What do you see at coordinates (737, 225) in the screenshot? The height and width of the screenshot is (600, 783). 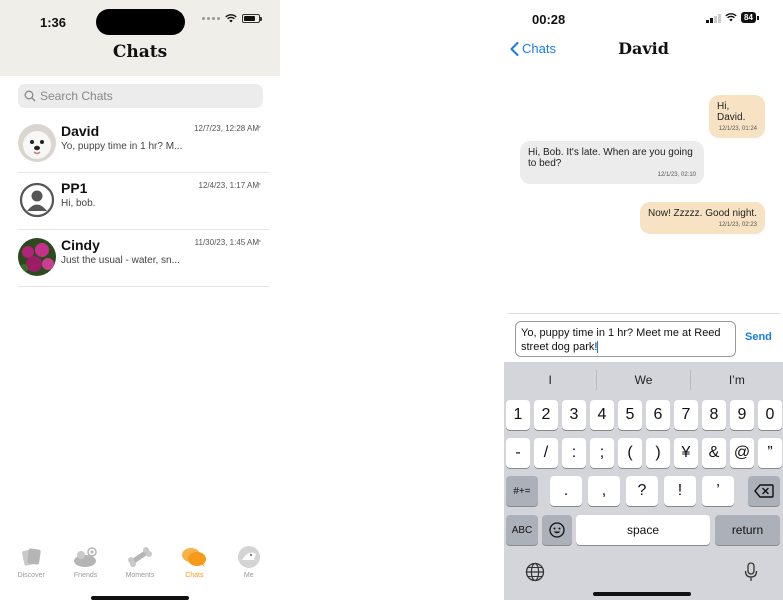 I see `message-time: 12/1/23, 02:23` at bounding box center [737, 225].